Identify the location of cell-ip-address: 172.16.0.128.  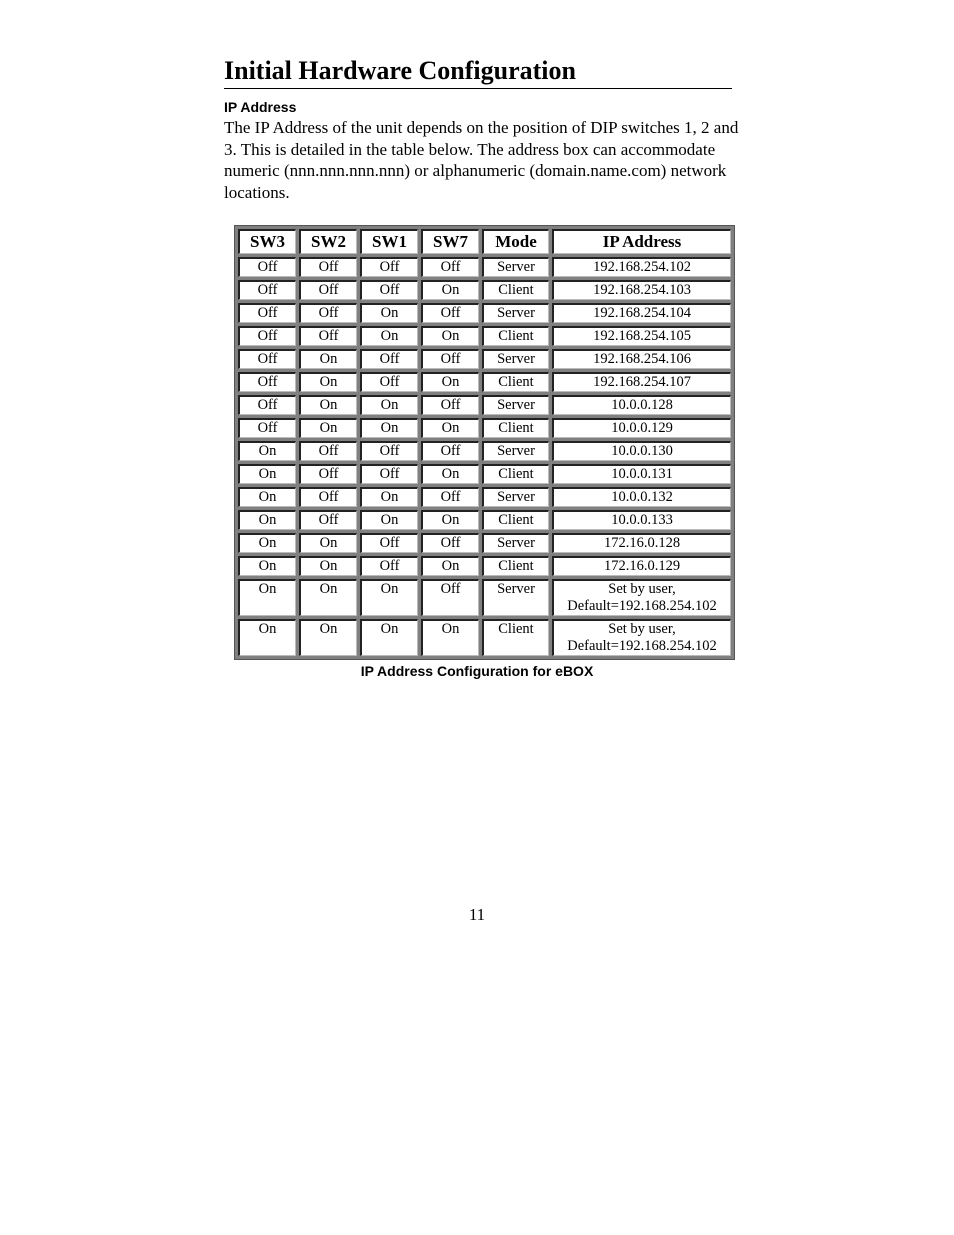
(641, 543).